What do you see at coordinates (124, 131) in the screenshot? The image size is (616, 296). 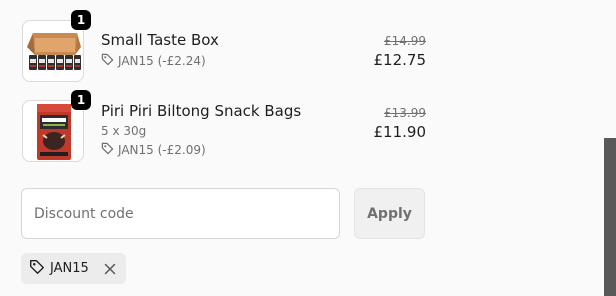 I see `product-variant: 5 x 30g` at bounding box center [124, 131].